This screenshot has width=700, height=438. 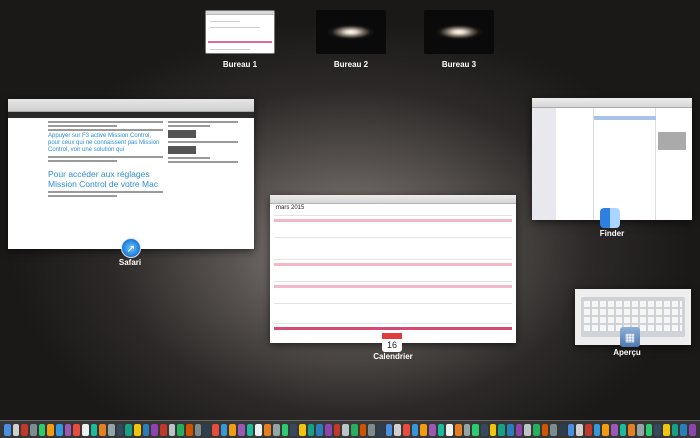 What do you see at coordinates (610, 218) in the screenshot?
I see `finder-face-icon` at bounding box center [610, 218].